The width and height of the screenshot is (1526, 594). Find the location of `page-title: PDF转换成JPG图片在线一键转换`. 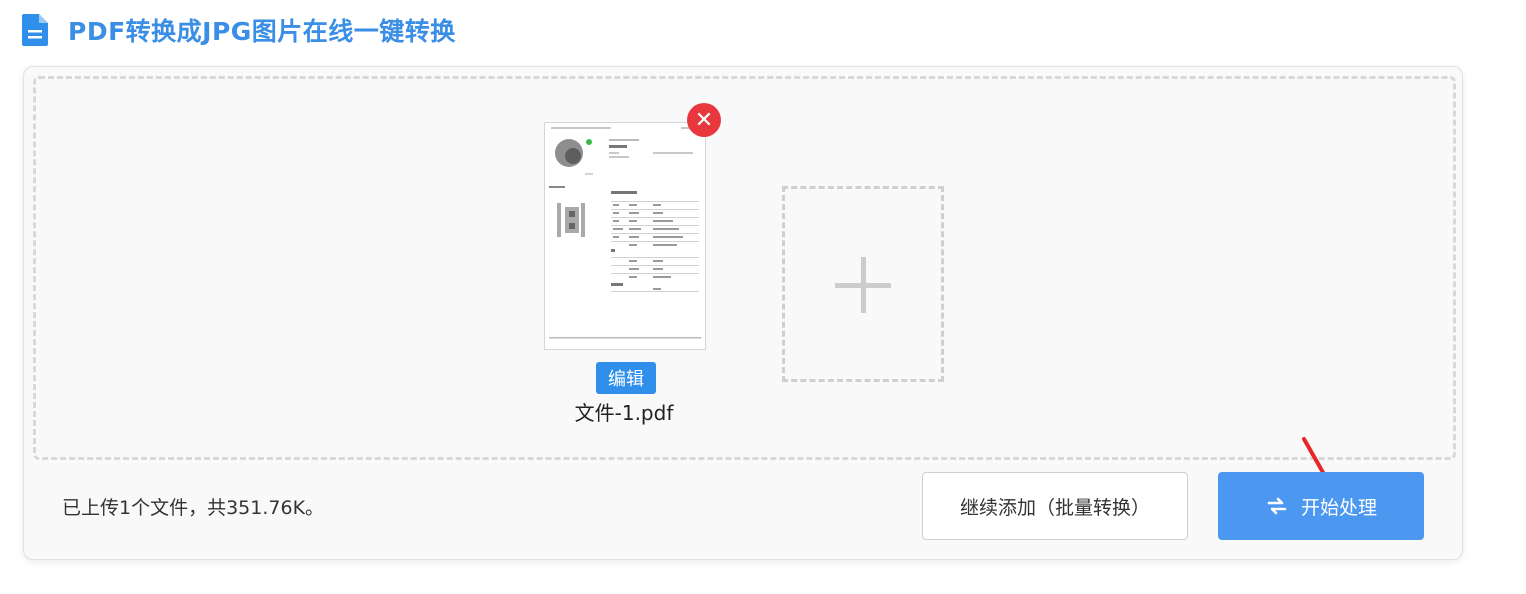

page-title: PDF转换成JPG图片在线一键转换 is located at coordinates (262, 31).